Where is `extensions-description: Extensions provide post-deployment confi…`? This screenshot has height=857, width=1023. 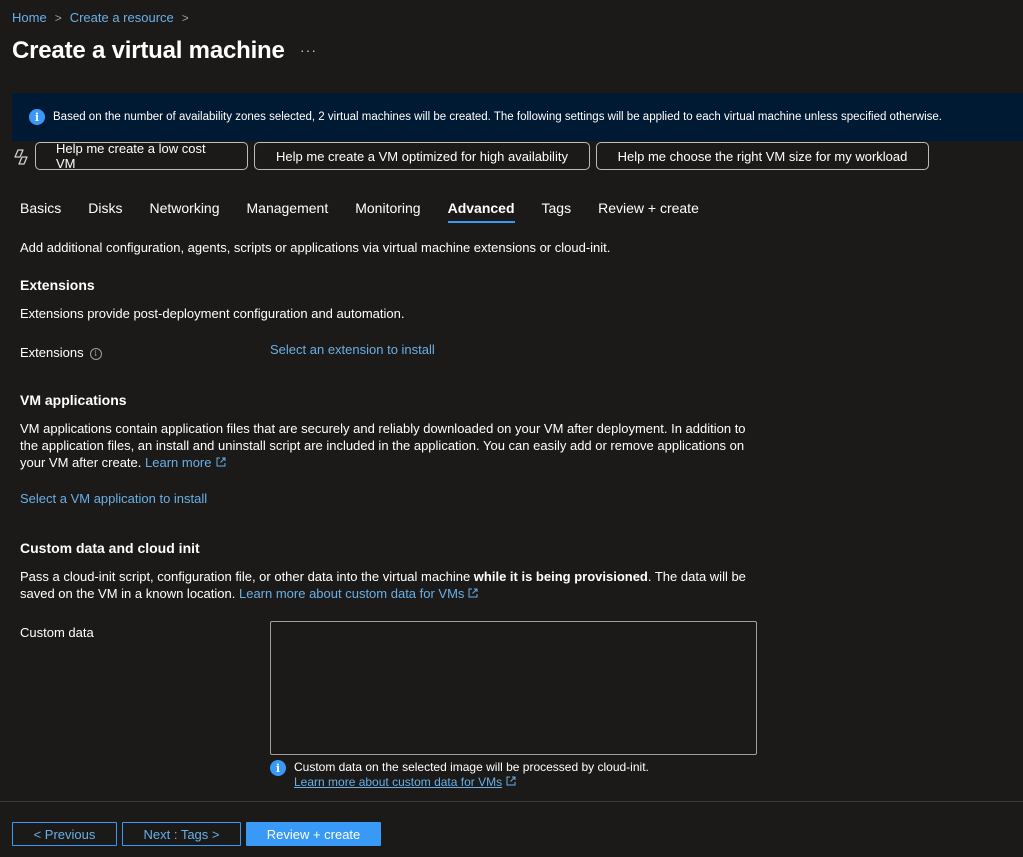
extensions-description: Extensions provide post-deployment confi… is located at coordinates (212, 313).